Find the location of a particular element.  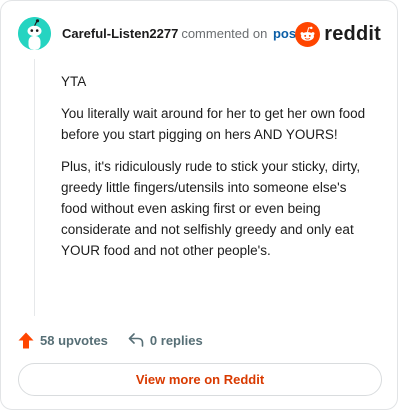

reddit-wordmark: reddit is located at coordinates (352, 33).